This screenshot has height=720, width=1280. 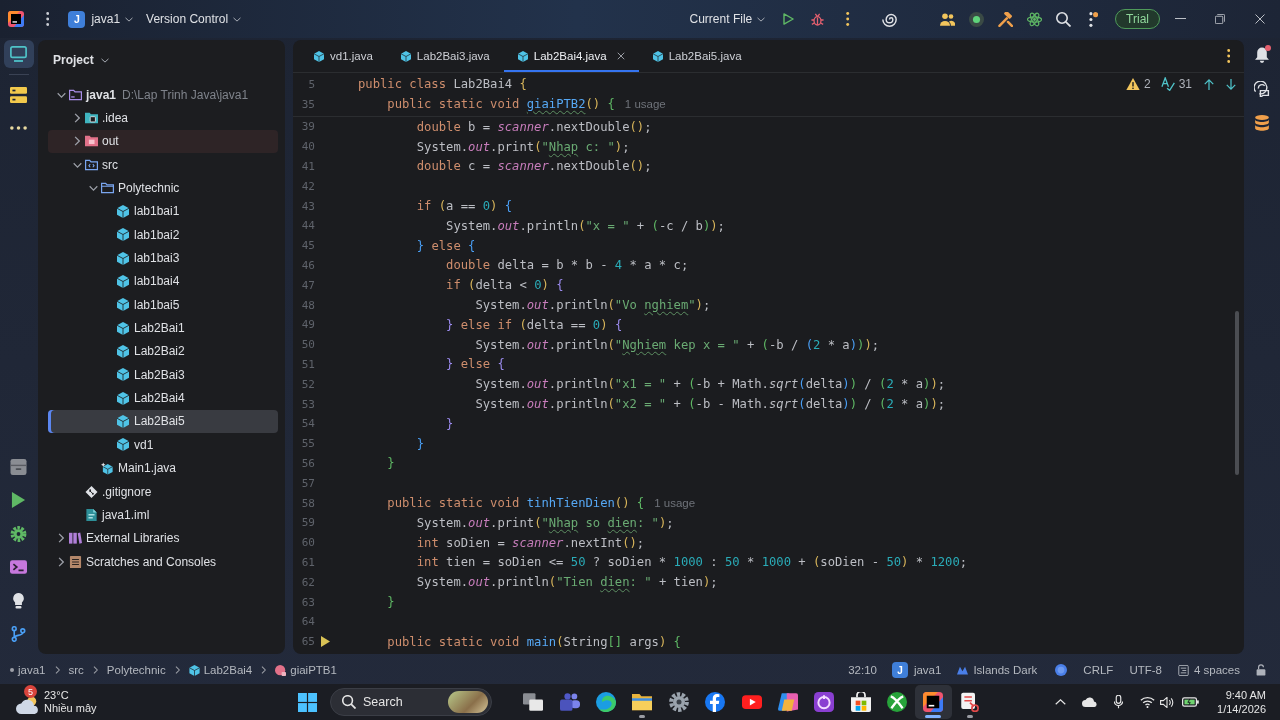 I want to click on settings-icon, so click(x=18, y=533).